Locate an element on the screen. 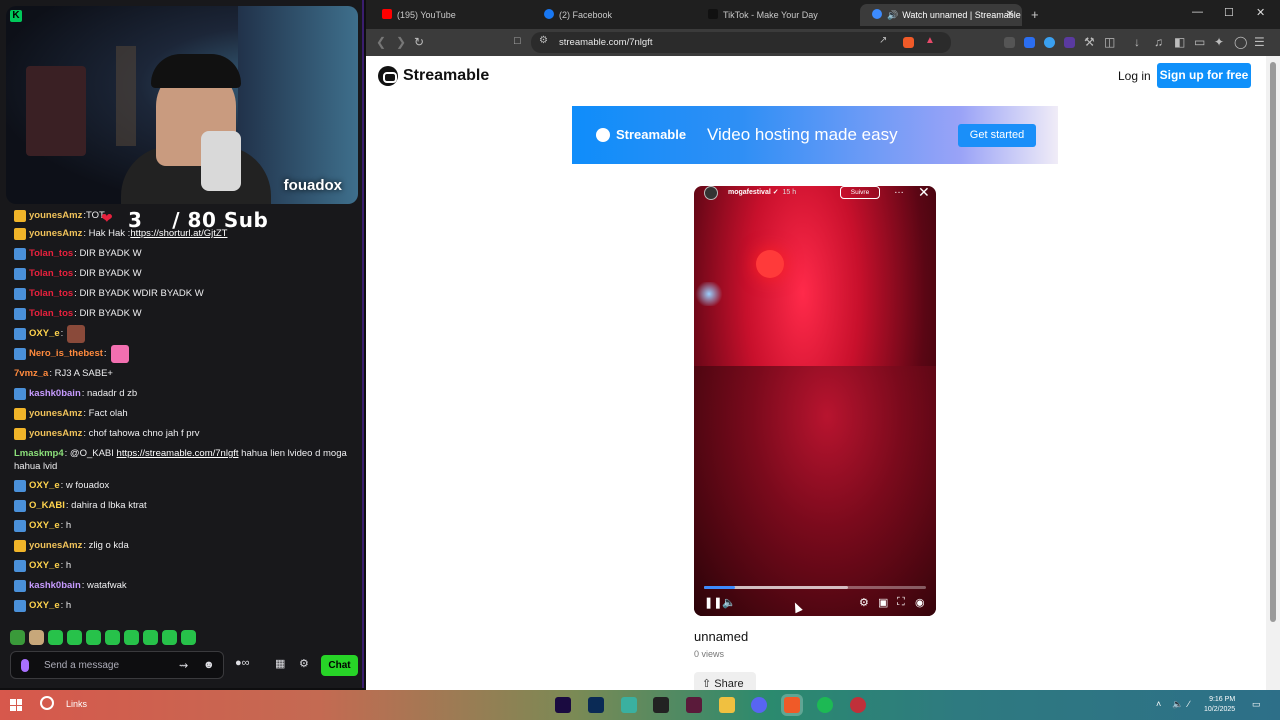 This screenshot has width=1280, height=720. chat-input: Send a message ⇝ ☻ is located at coordinates (117, 665).